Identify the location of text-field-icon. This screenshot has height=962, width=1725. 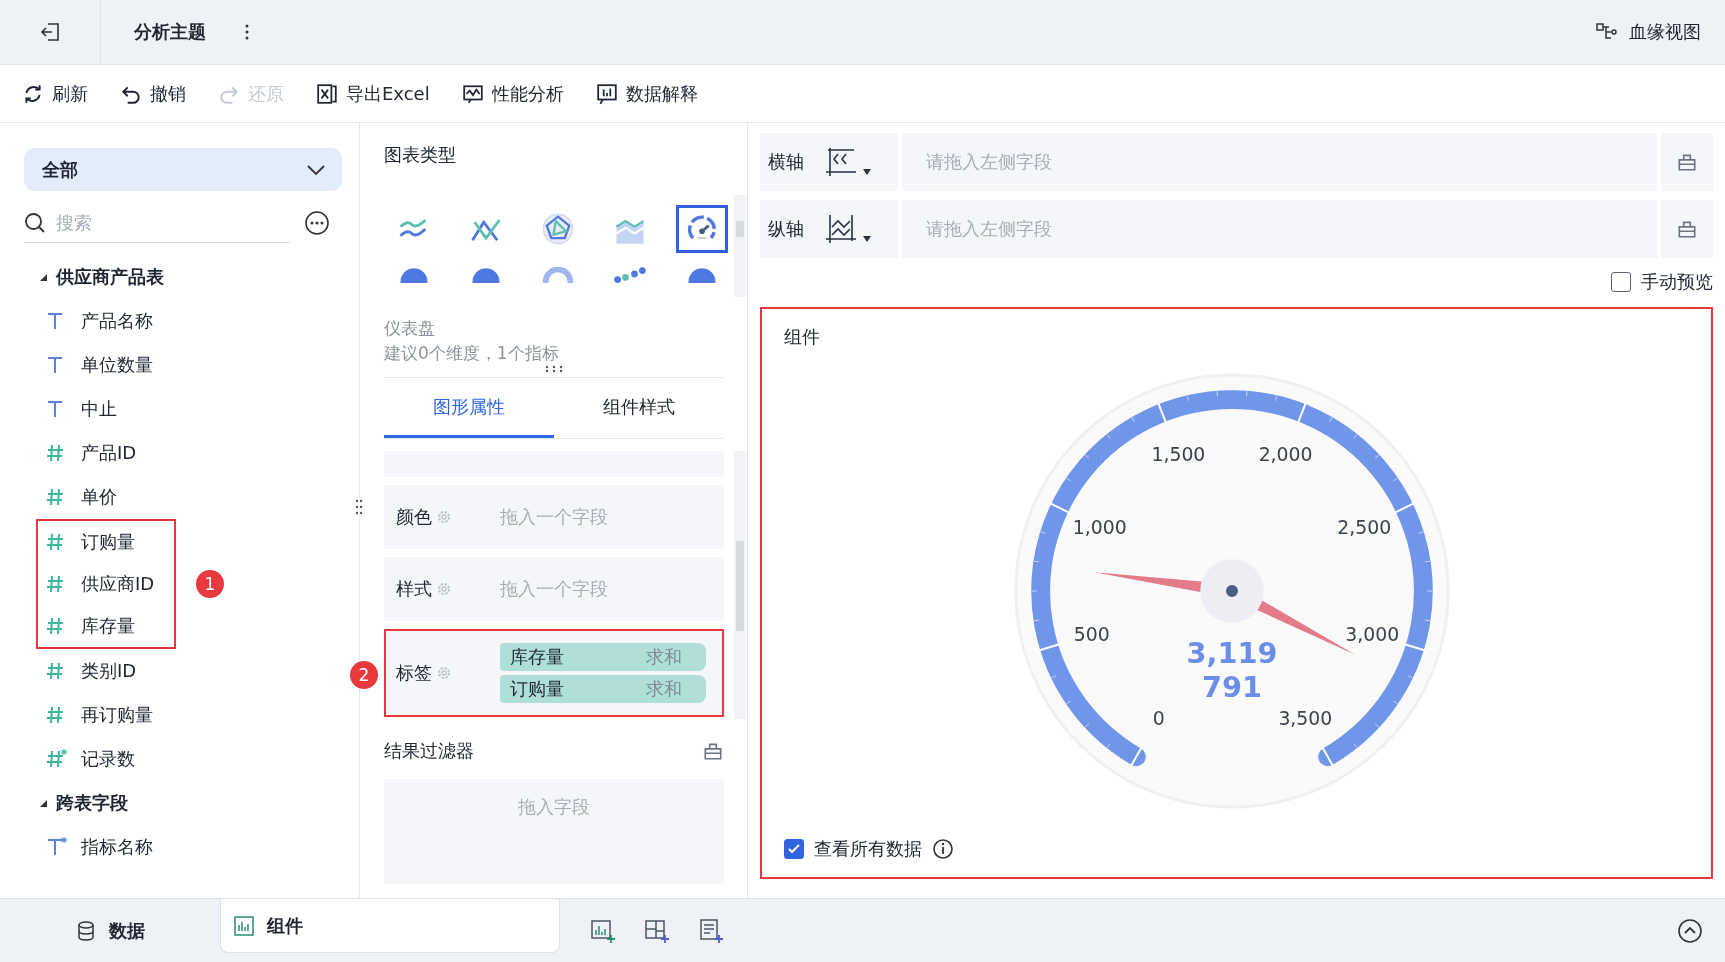
(56, 847).